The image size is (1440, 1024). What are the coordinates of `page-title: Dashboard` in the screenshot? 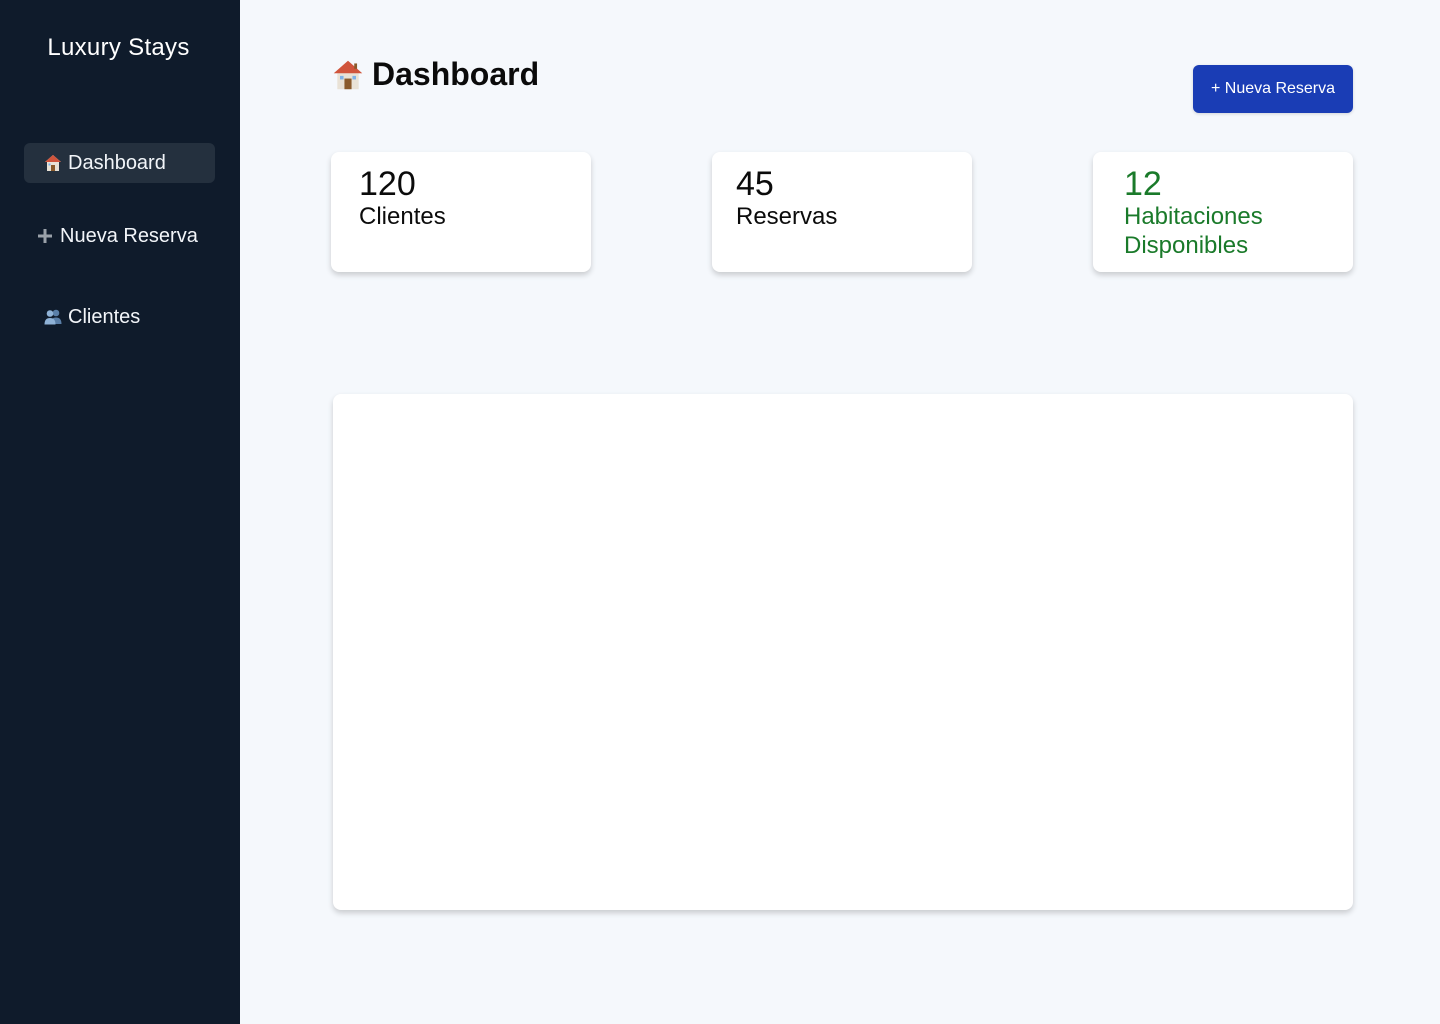 It's located at (435, 74).